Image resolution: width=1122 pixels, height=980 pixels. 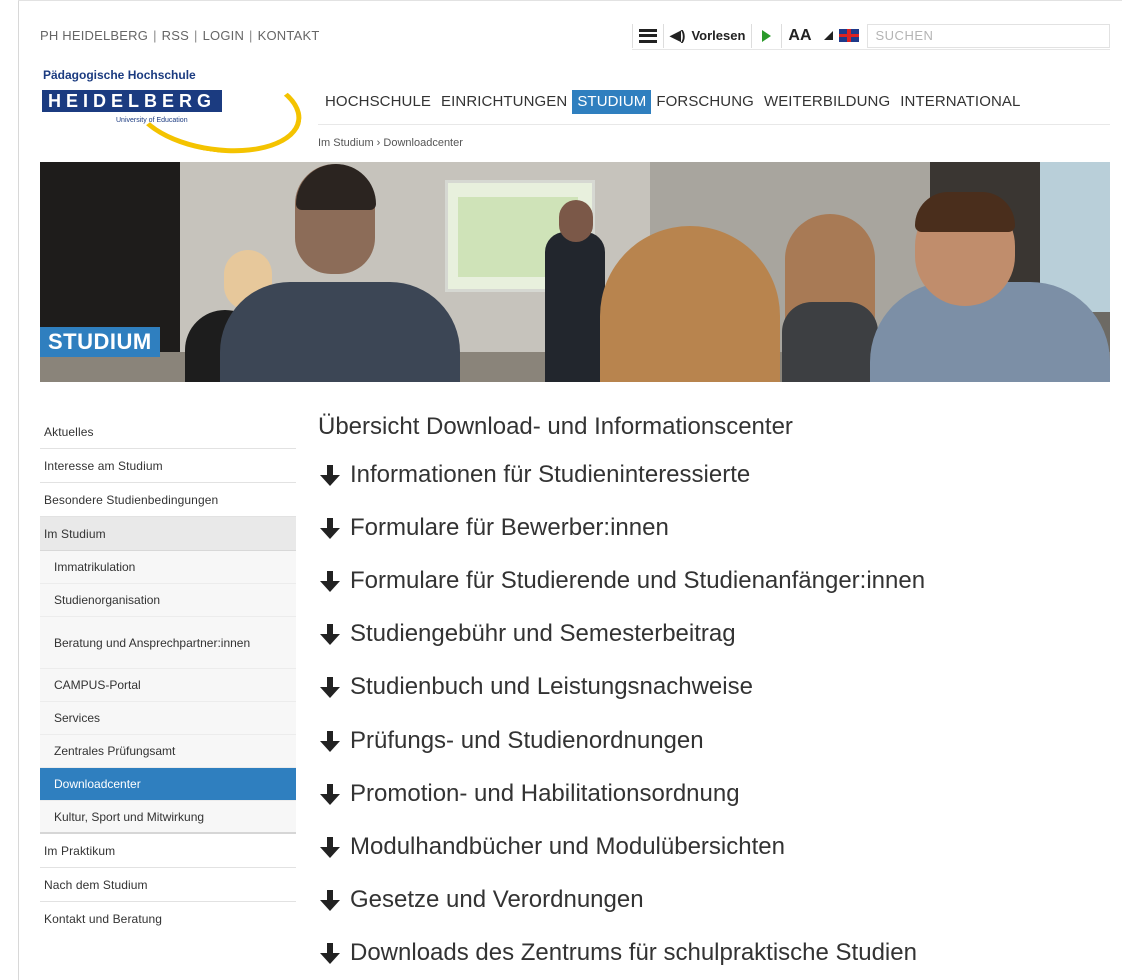 I want to click on nav-hochschule: HOCHSCHULE, so click(x=378, y=102).